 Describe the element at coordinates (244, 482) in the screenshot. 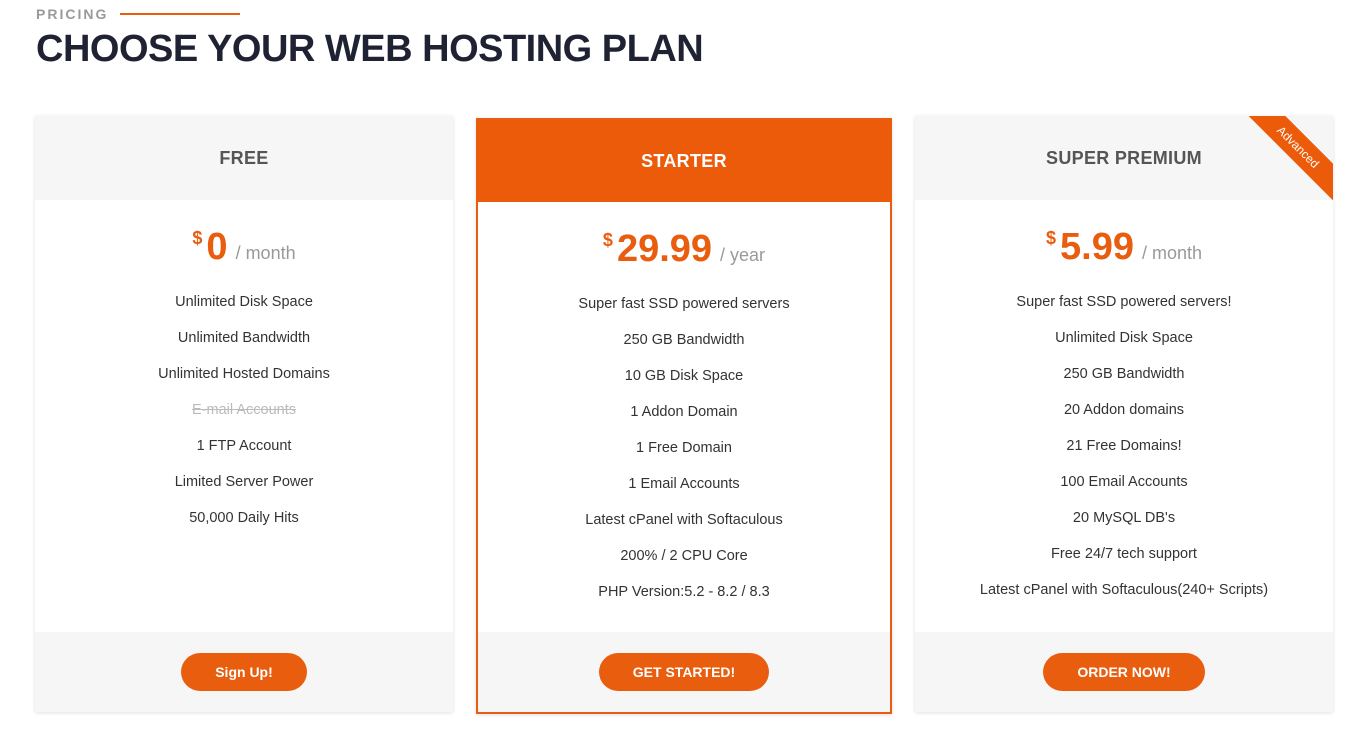

I see `feature-item: Limited Server Power` at that location.